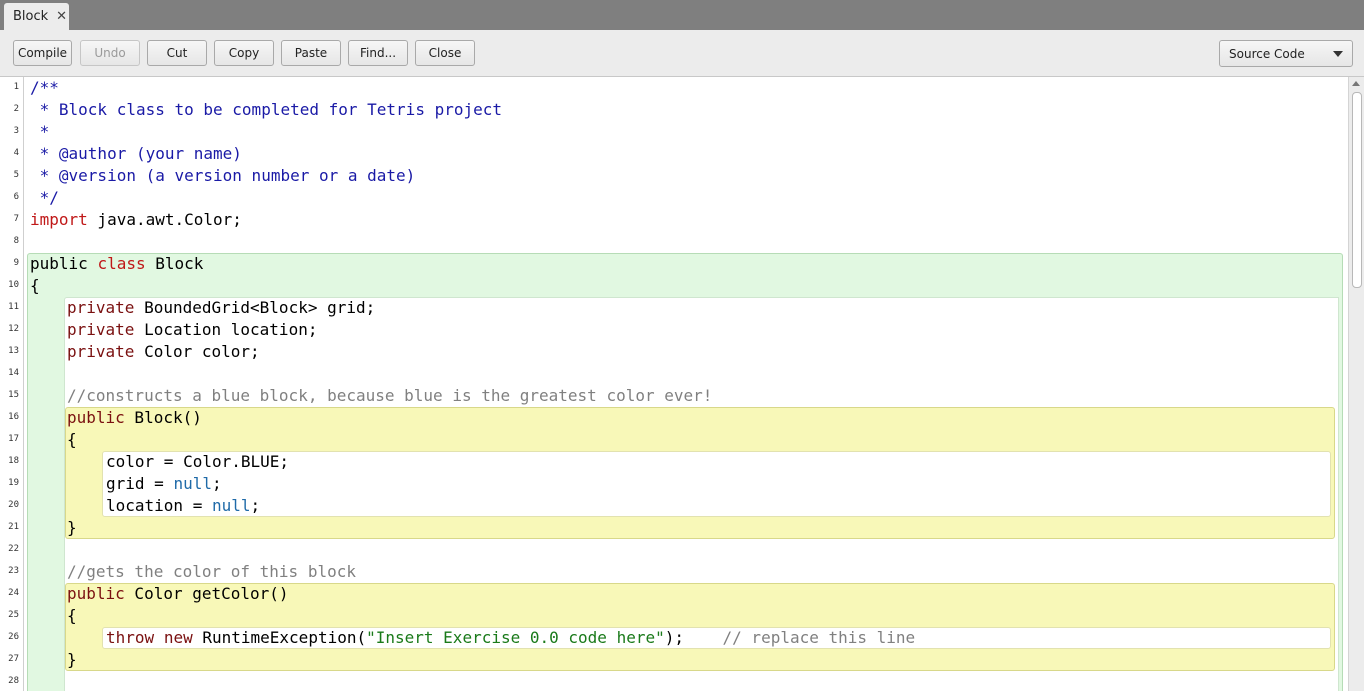  Describe the element at coordinates (178, 637) in the screenshot. I see `keyword: new` at that location.